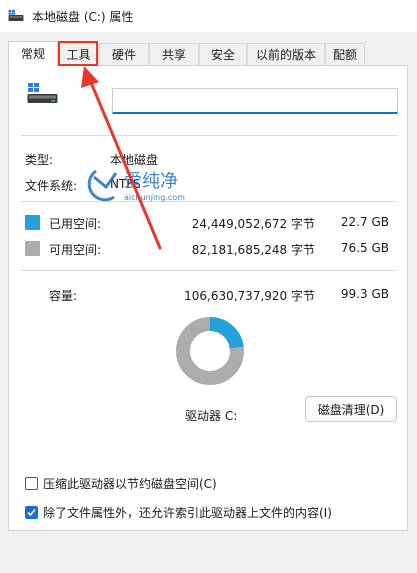  I want to click on capacity-label: 容量:, so click(63, 296).